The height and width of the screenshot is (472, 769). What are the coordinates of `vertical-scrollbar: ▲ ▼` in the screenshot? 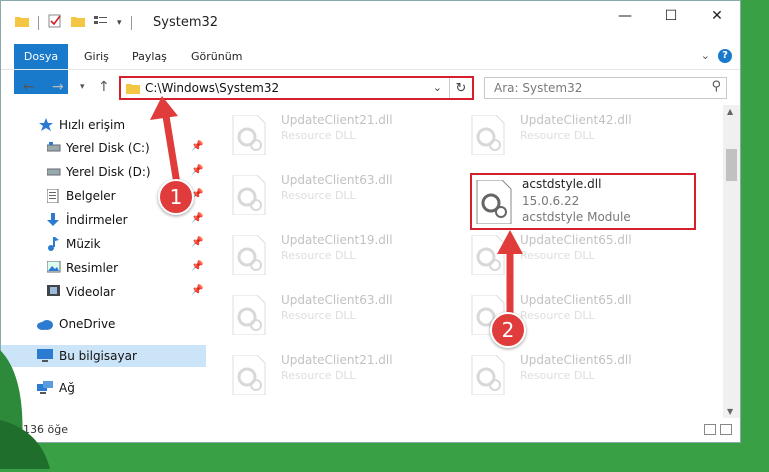 It's located at (731, 261).